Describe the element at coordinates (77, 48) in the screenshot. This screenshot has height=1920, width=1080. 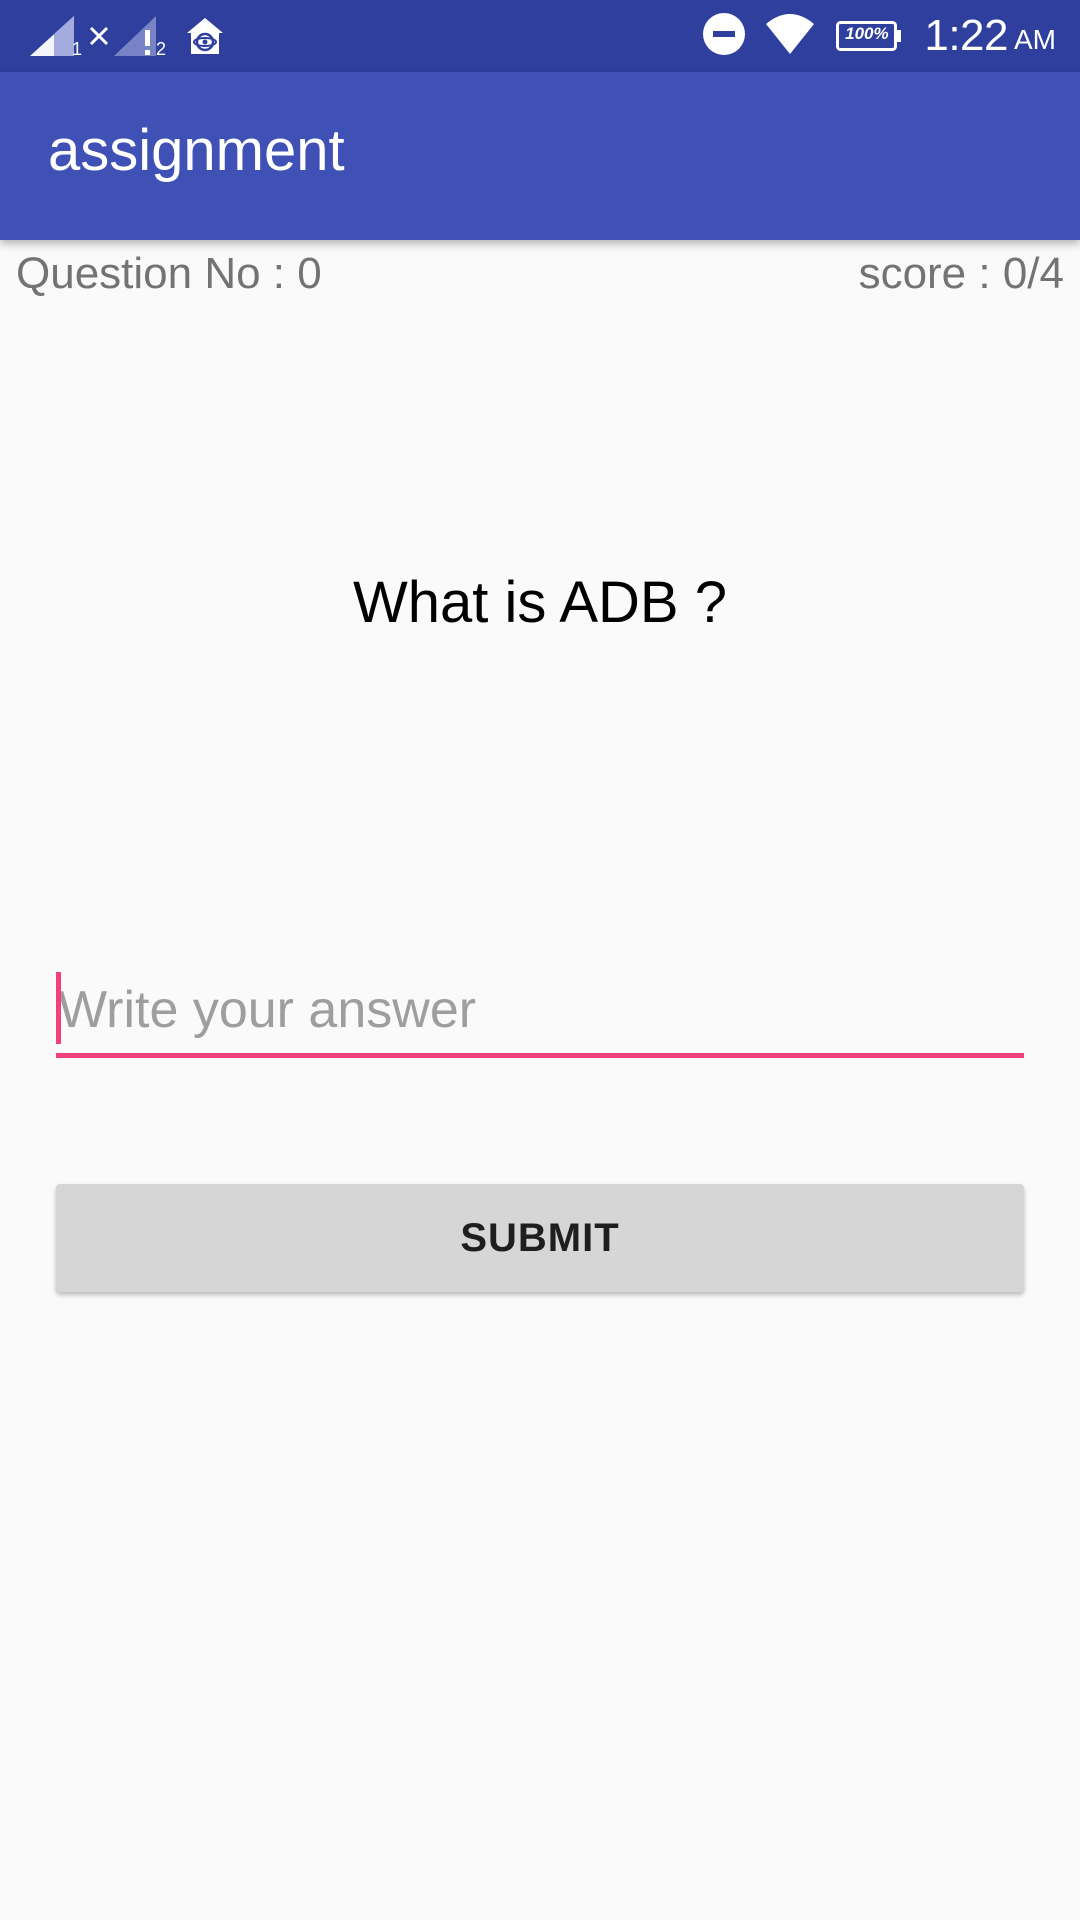
I see `sim1-label: 1` at that location.